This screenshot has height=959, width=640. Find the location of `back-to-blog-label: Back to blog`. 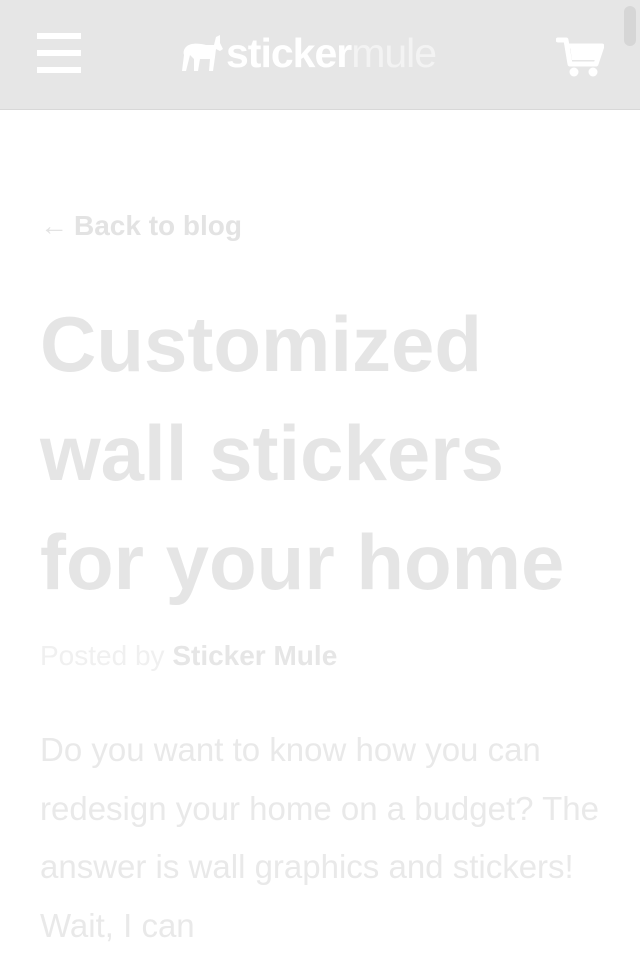

back-to-blog-label: Back to blog is located at coordinates (158, 225).